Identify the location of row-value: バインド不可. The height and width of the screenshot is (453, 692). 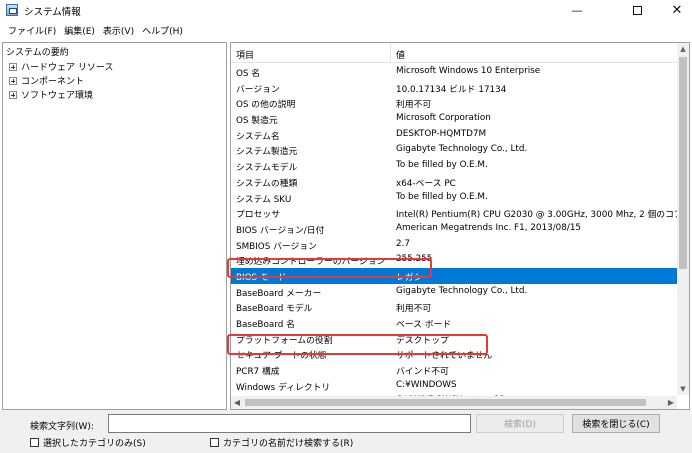
(422, 372).